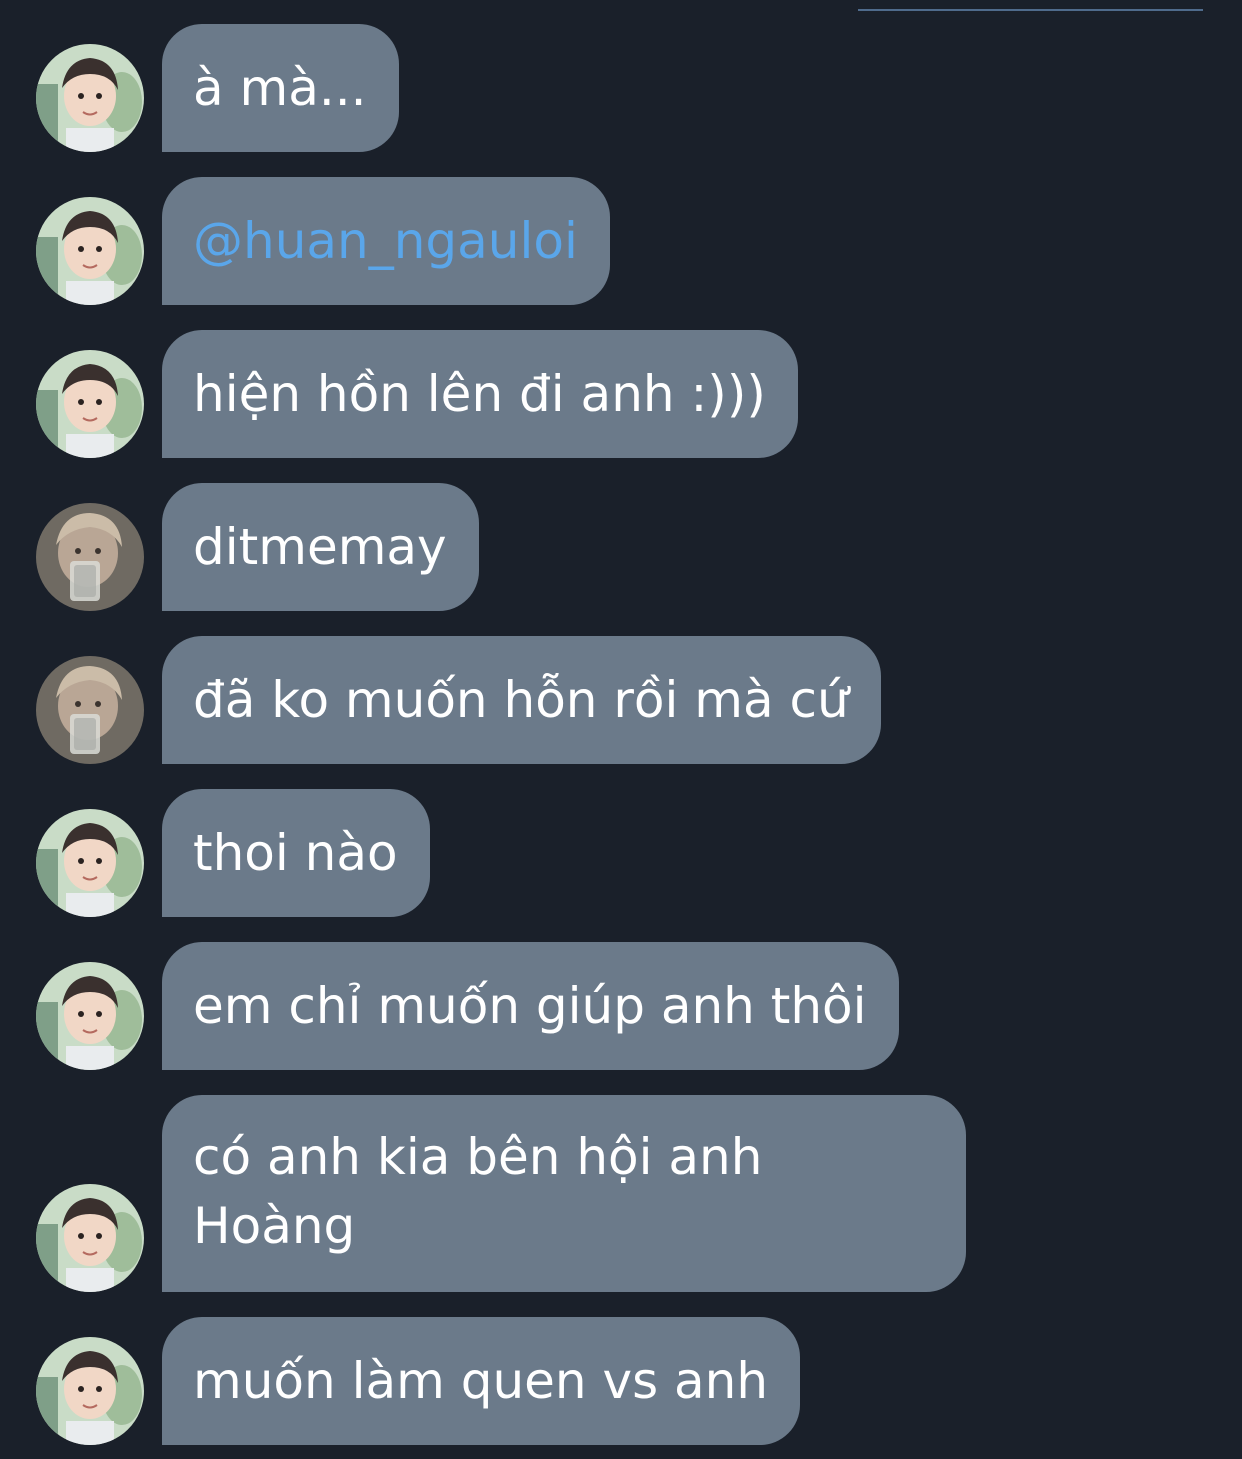 The image size is (1242, 1459). What do you see at coordinates (1030, 10) in the screenshot?
I see `scroll-indicator` at bounding box center [1030, 10].